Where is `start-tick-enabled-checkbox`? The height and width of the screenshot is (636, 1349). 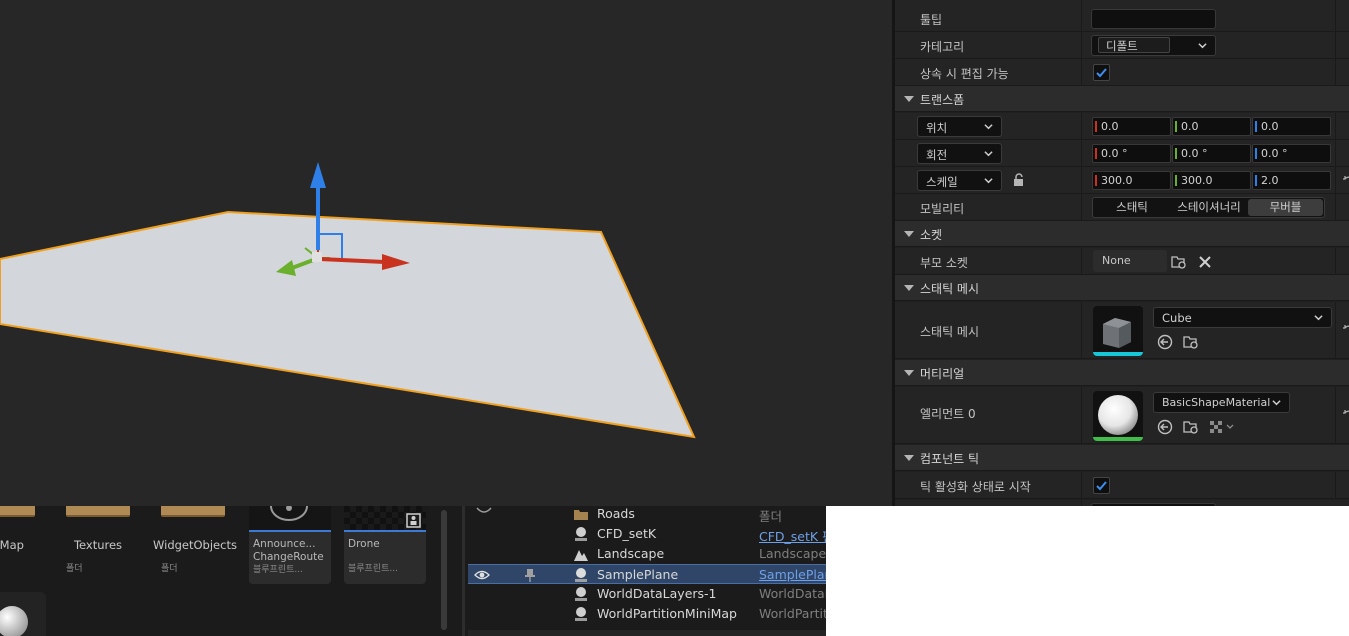 start-tick-enabled-checkbox is located at coordinates (1101, 485).